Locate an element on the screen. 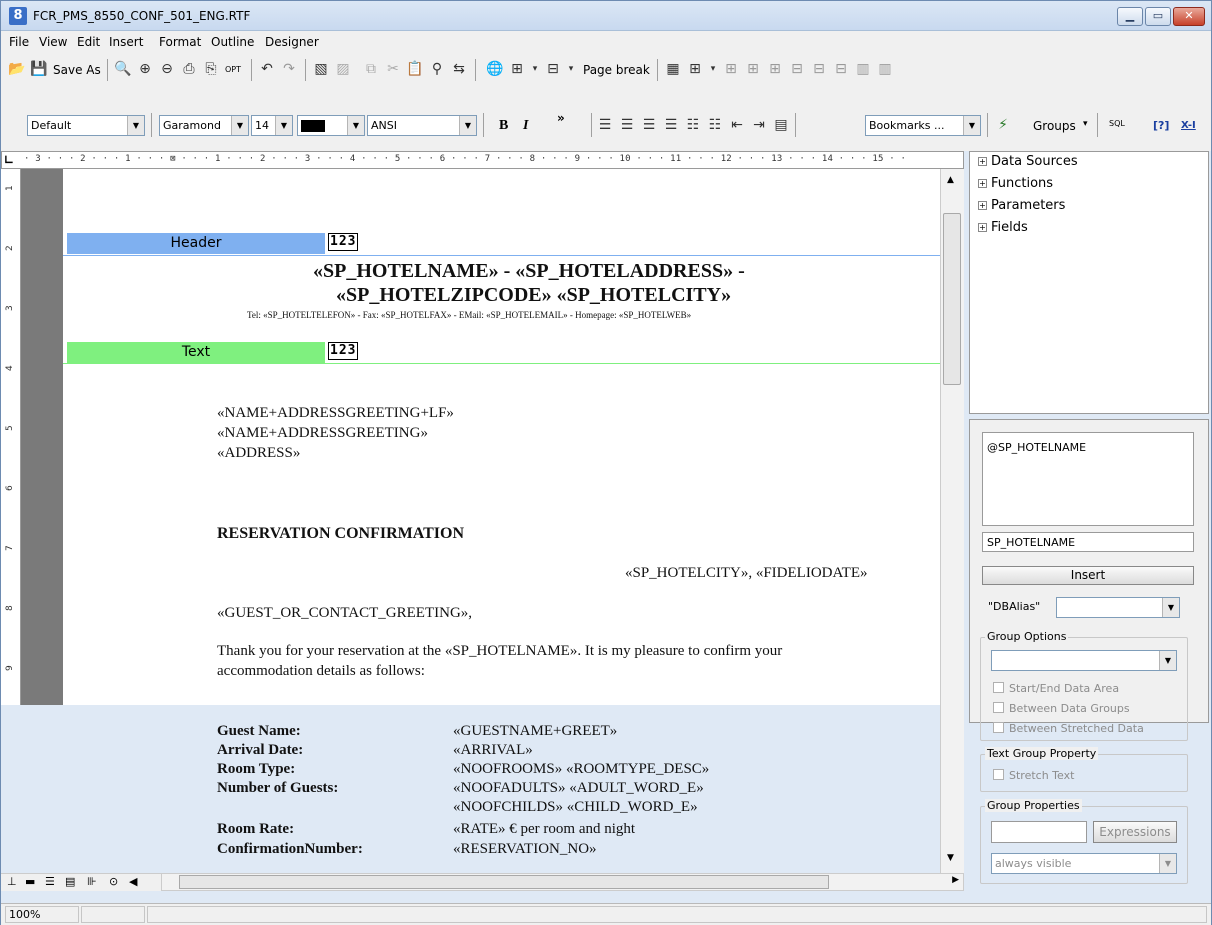 This screenshot has height=925, width=1212. visibility-select: always visible ▼ is located at coordinates (1084, 863).